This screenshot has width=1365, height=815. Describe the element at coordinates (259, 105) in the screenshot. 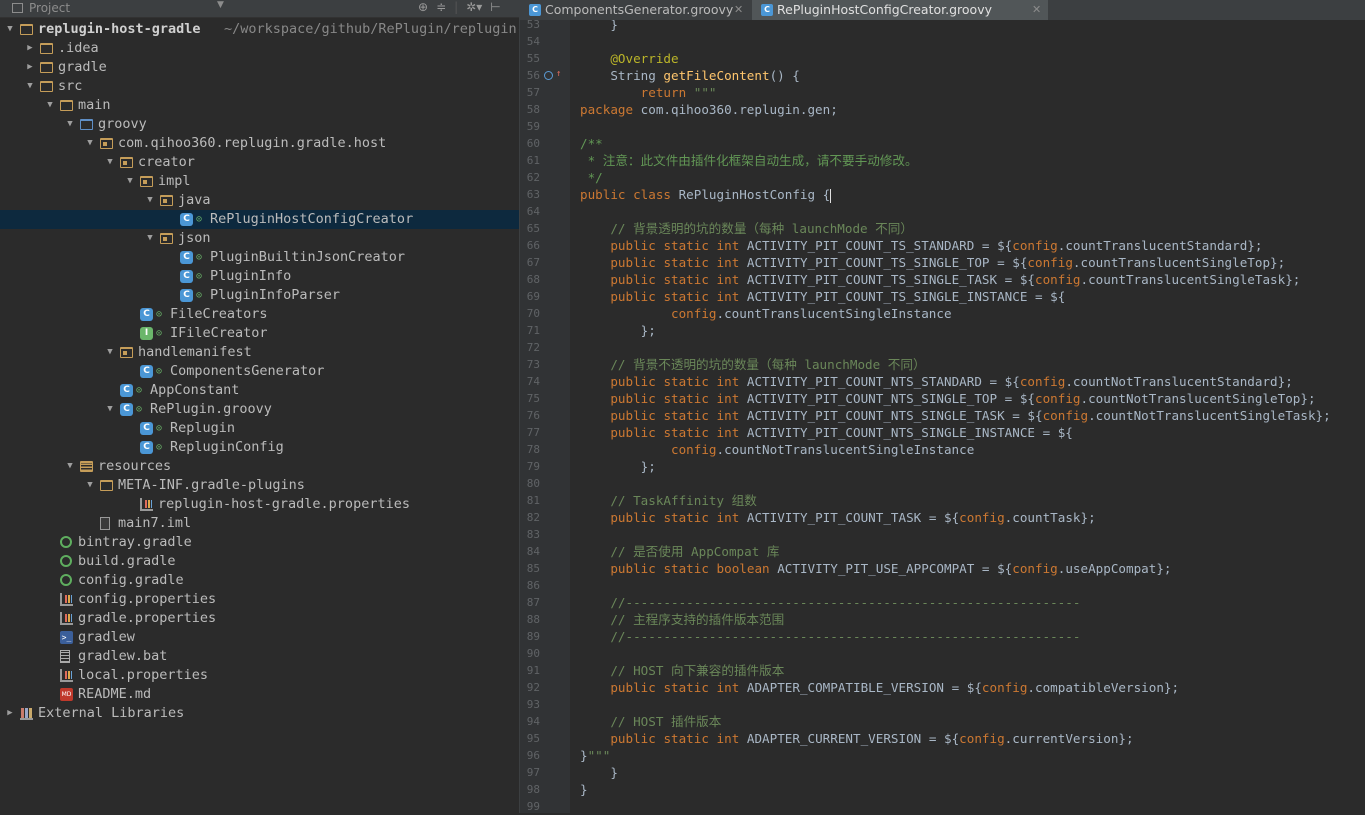

I see `tree-item: ▼ main` at that location.